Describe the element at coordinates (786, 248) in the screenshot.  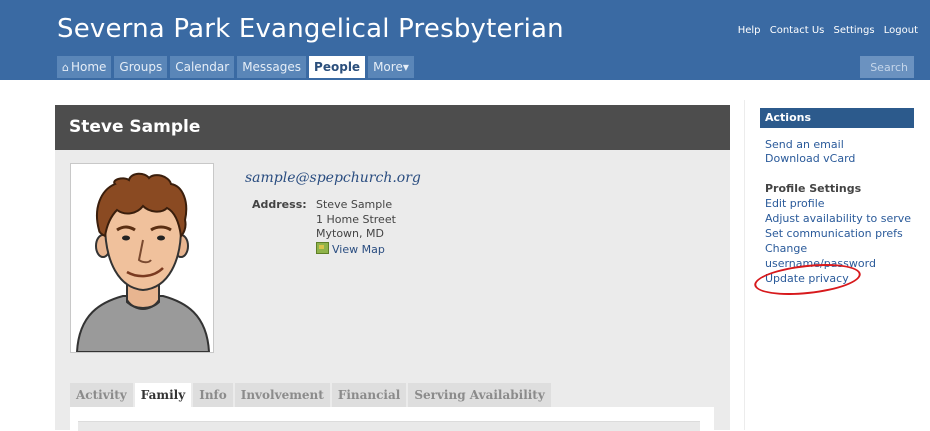
I see `change-credentials-link: Change` at that location.